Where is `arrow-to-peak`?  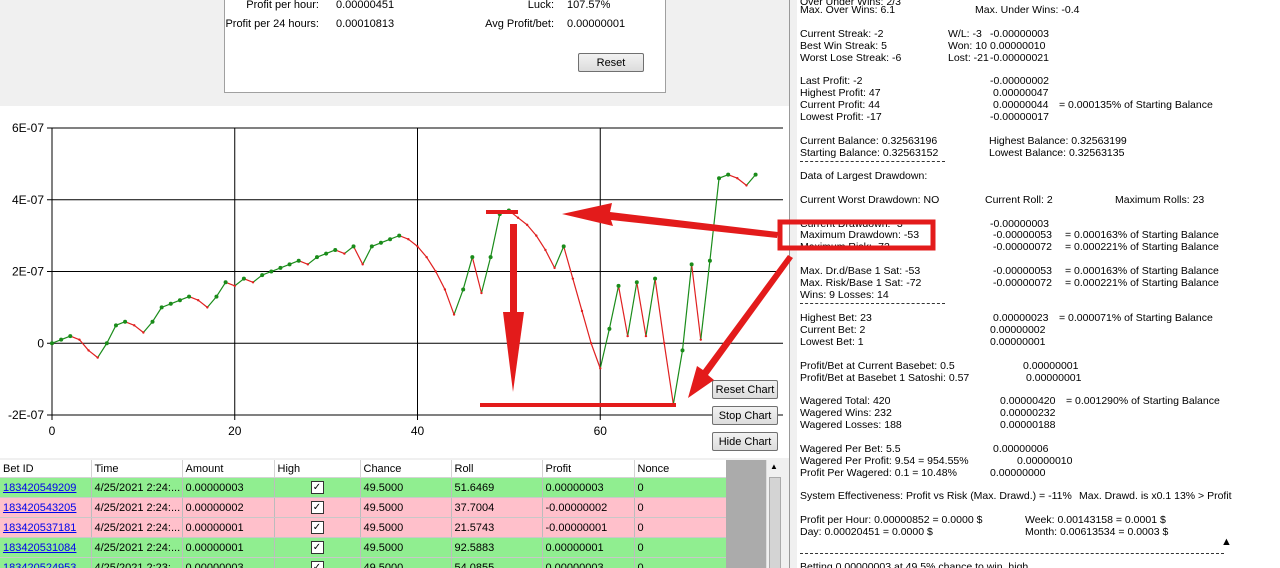 arrow-to-peak is located at coordinates (670, 220).